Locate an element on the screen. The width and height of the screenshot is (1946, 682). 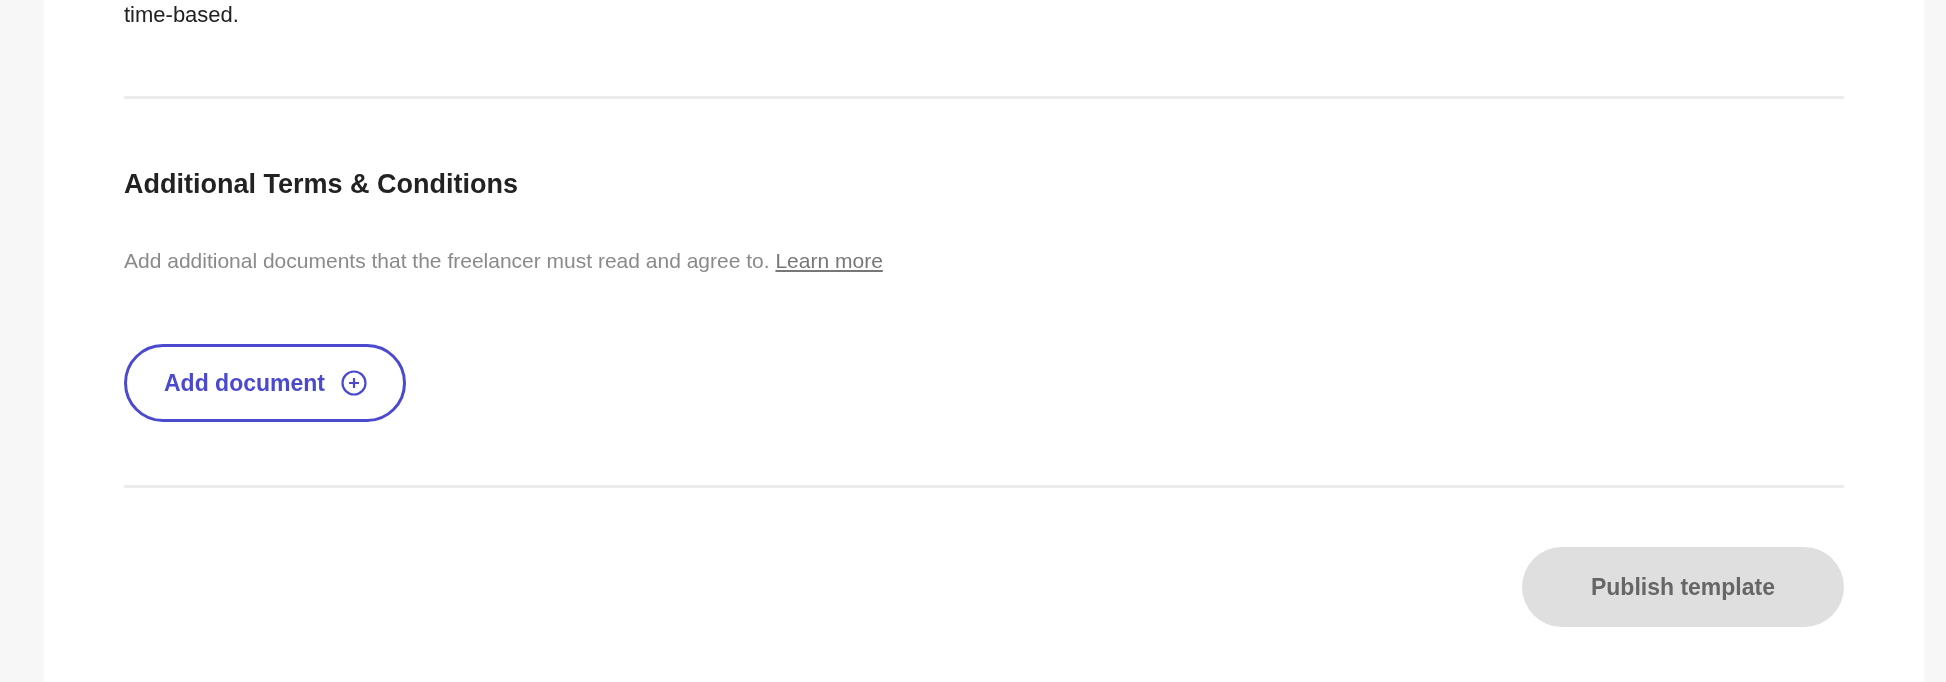
section-description: Add additional documents that the freelancer must read and agree to. Learn more is located at coordinates (504, 261).